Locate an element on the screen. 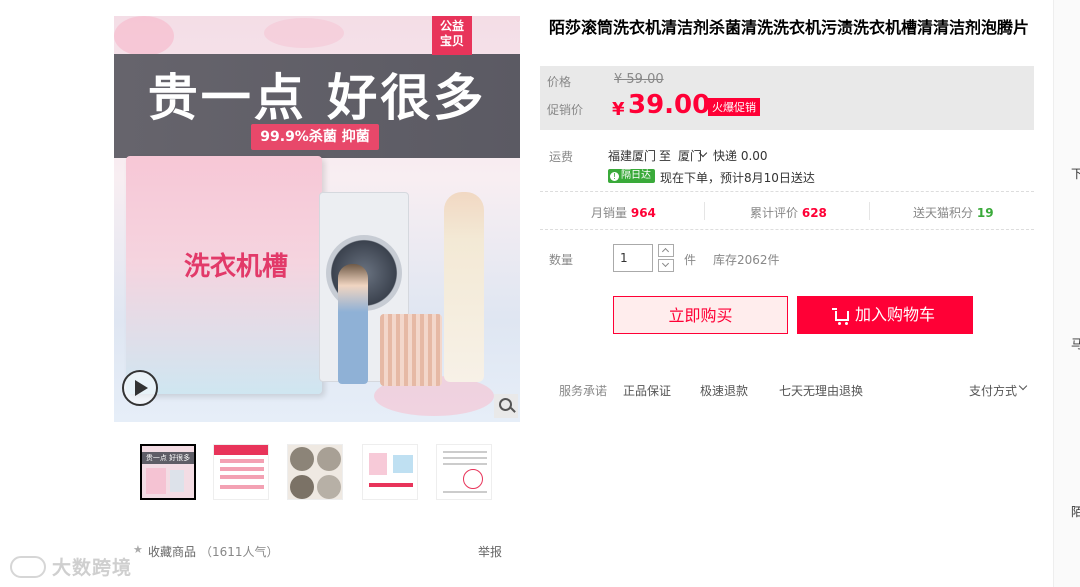  service-item-genuine: 正品保证 is located at coordinates (647, 390).